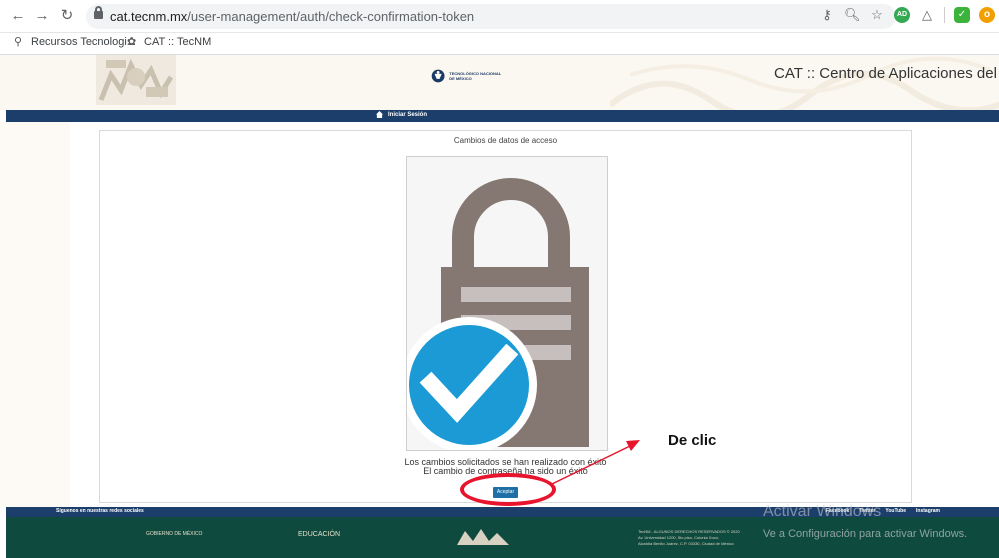  What do you see at coordinates (35, 314) in the screenshot?
I see `side-decoration` at bounding box center [35, 314].